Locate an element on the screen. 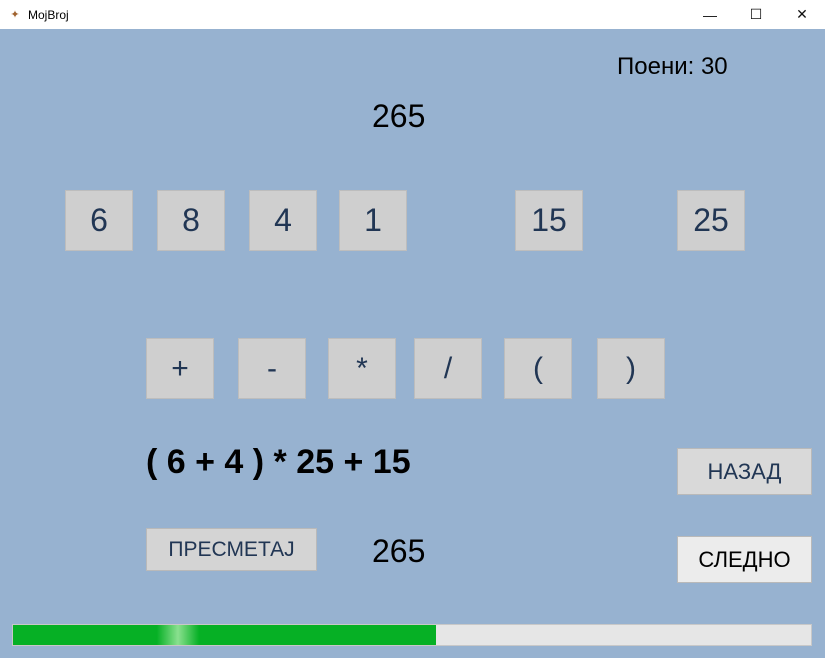 The image size is (825, 658). number-tile: 6 is located at coordinates (99, 220).